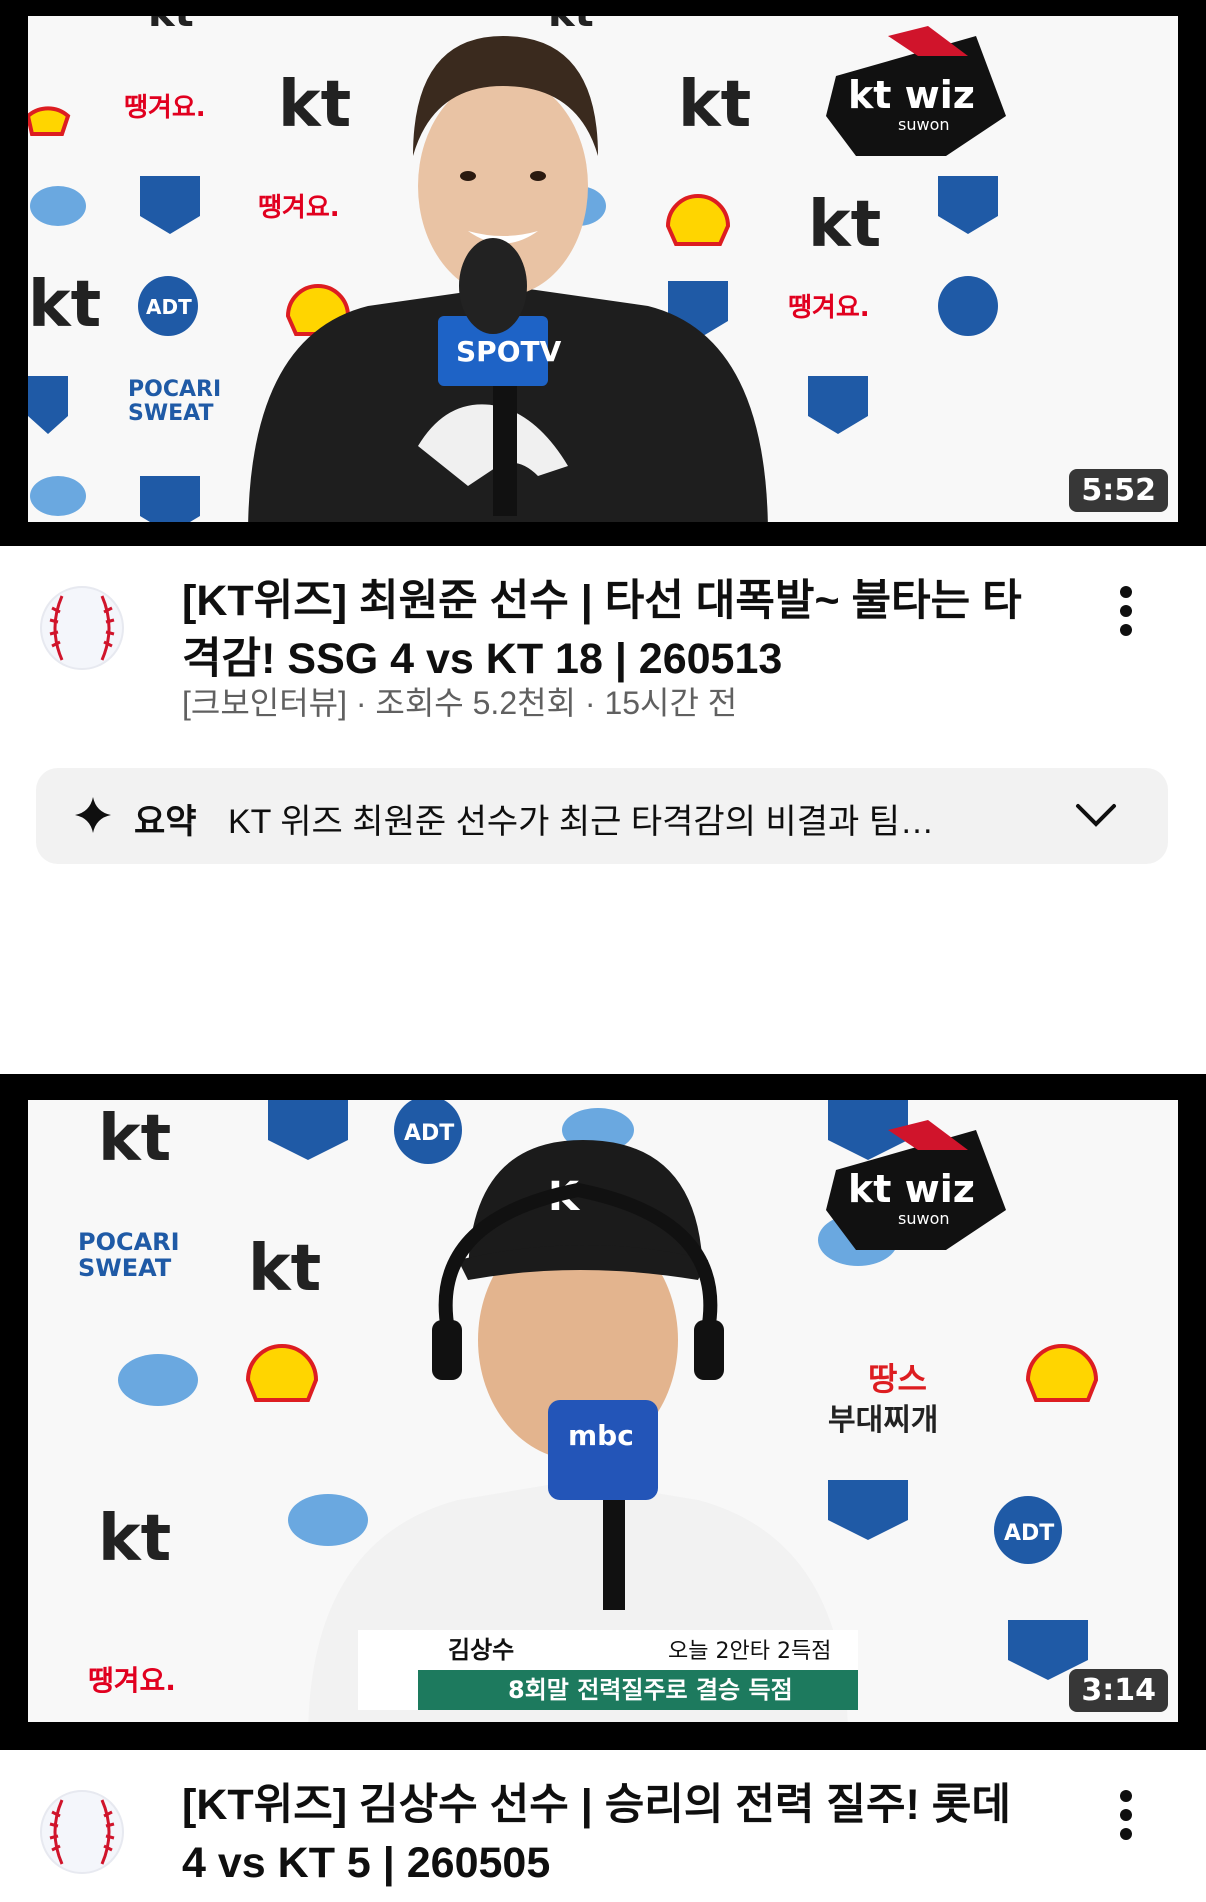 This screenshot has width=1206, height=1902. What do you see at coordinates (509, 351) in the screenshot?
I see `svg-text: SPOTV` at bounding box center [509, 351].